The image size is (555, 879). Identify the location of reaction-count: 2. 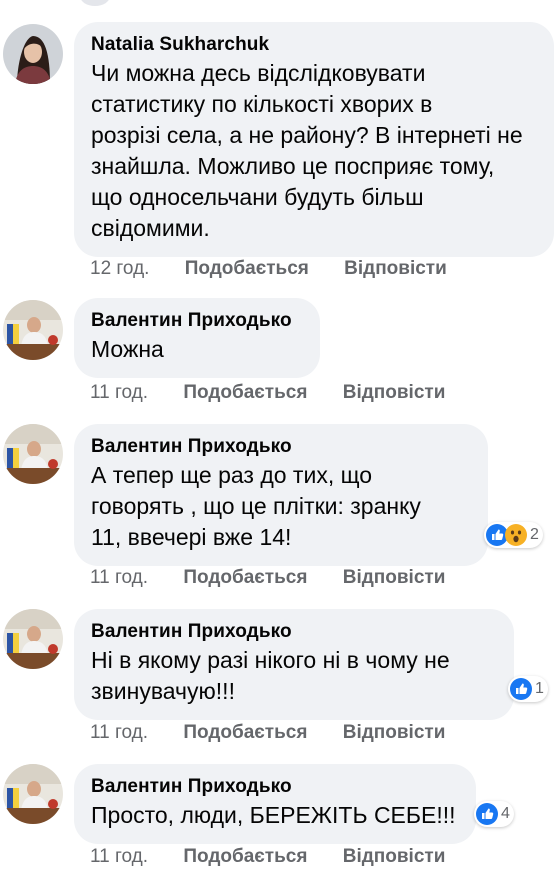
(534, 534).